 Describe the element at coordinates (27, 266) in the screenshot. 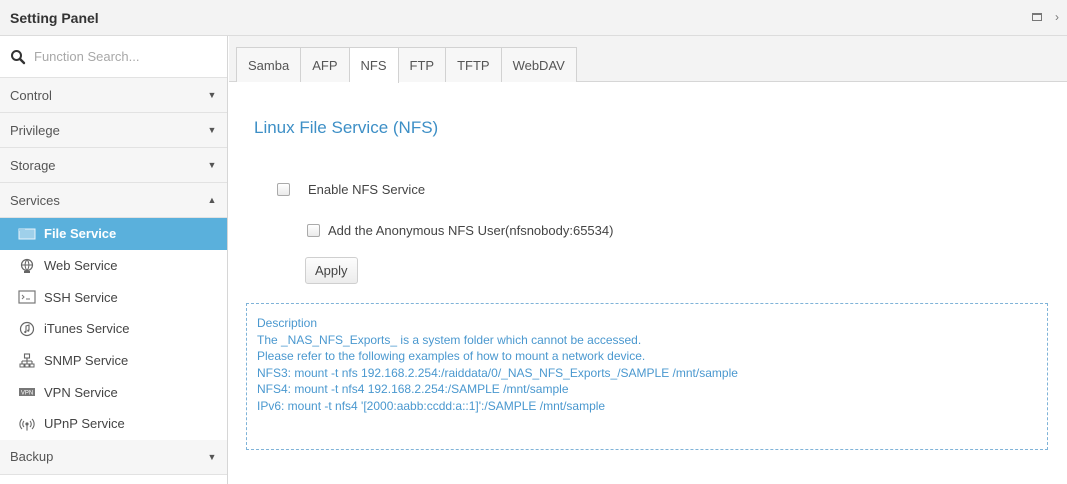

I see `web-service-icon` at that location.